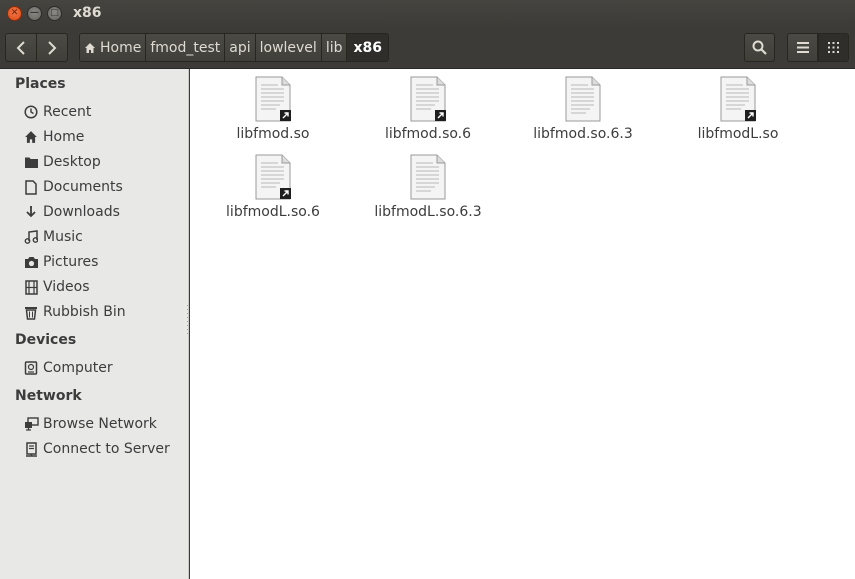 The image size is (855, 579). Describe the element at coordinates (367, 47) in the screenshot. I see `breadcrumb-x86: x86` at that location.